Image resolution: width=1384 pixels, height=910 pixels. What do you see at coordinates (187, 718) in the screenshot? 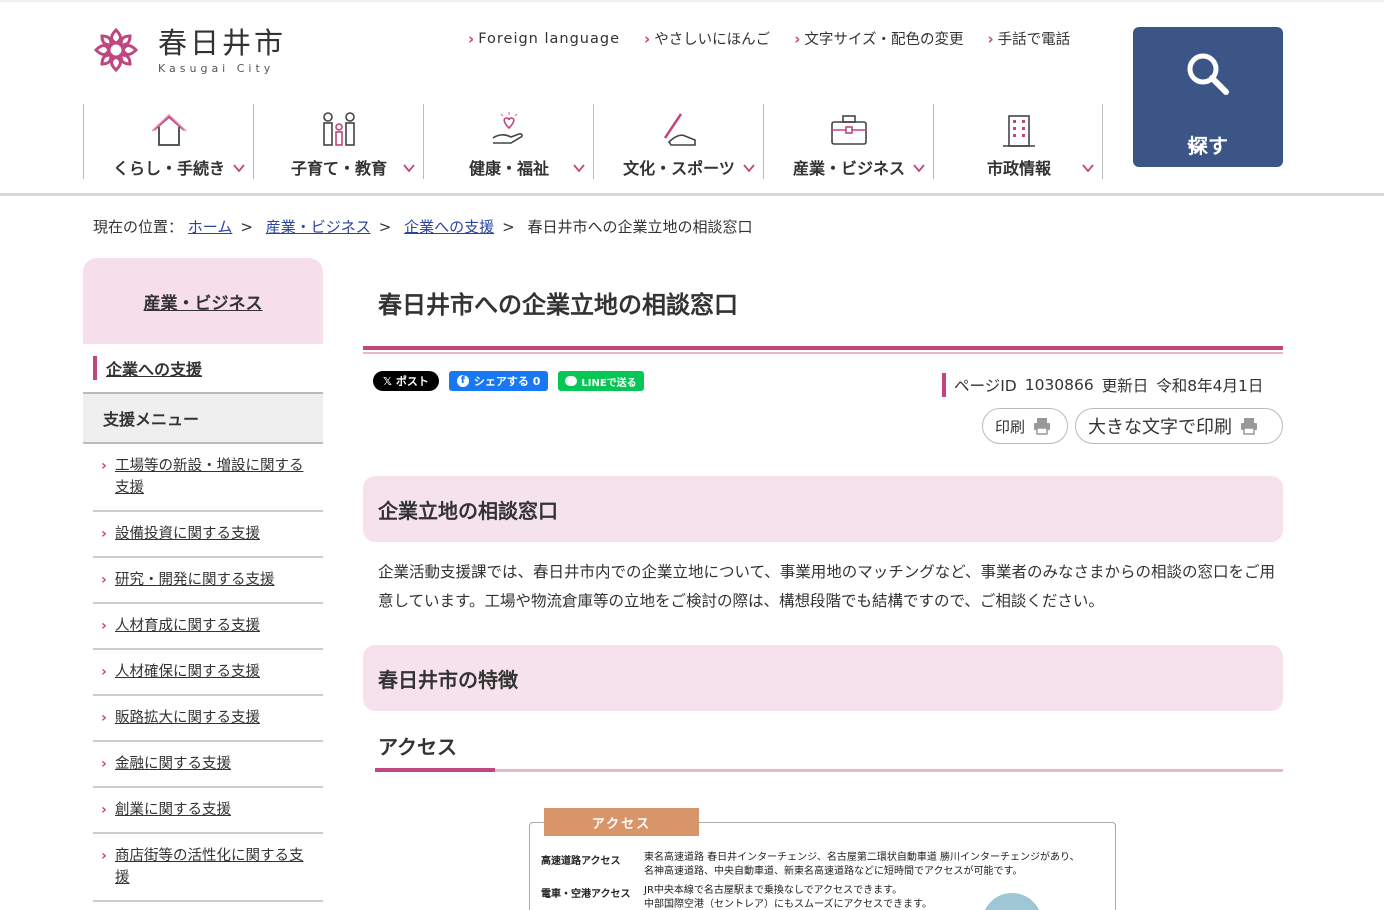
I see `sidebar-item-link: 販路拡大に関する支援` at bounding box center [187, 718].